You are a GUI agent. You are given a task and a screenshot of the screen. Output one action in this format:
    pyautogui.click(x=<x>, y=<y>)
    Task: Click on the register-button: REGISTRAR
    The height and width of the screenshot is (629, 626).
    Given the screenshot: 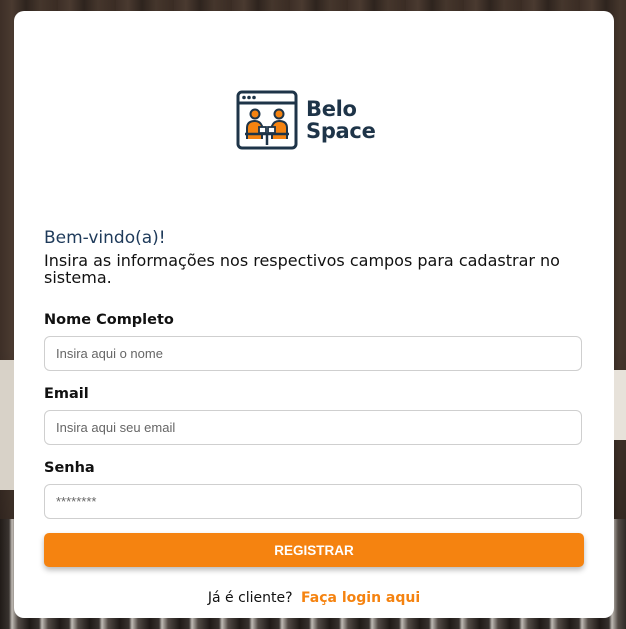 What is the action you would take?
    pyautogui.click(x=314, y=550)
    